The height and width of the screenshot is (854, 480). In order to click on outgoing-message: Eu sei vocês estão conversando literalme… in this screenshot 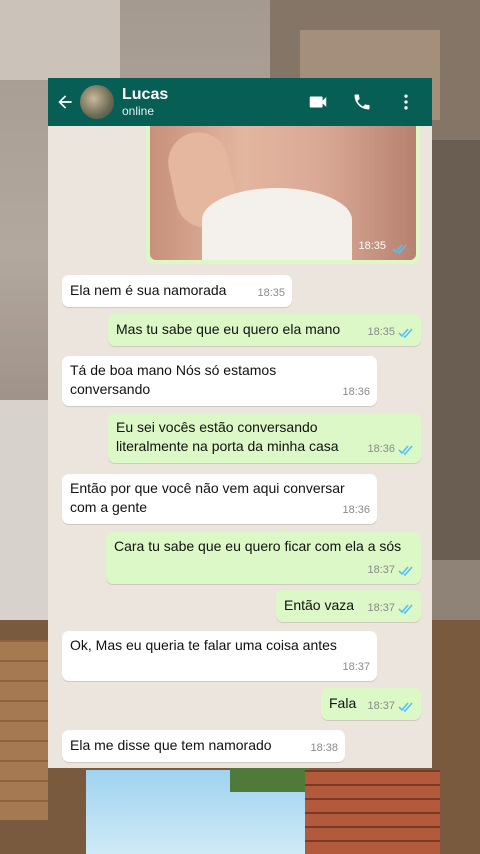, I will do `click(264, 438)`.